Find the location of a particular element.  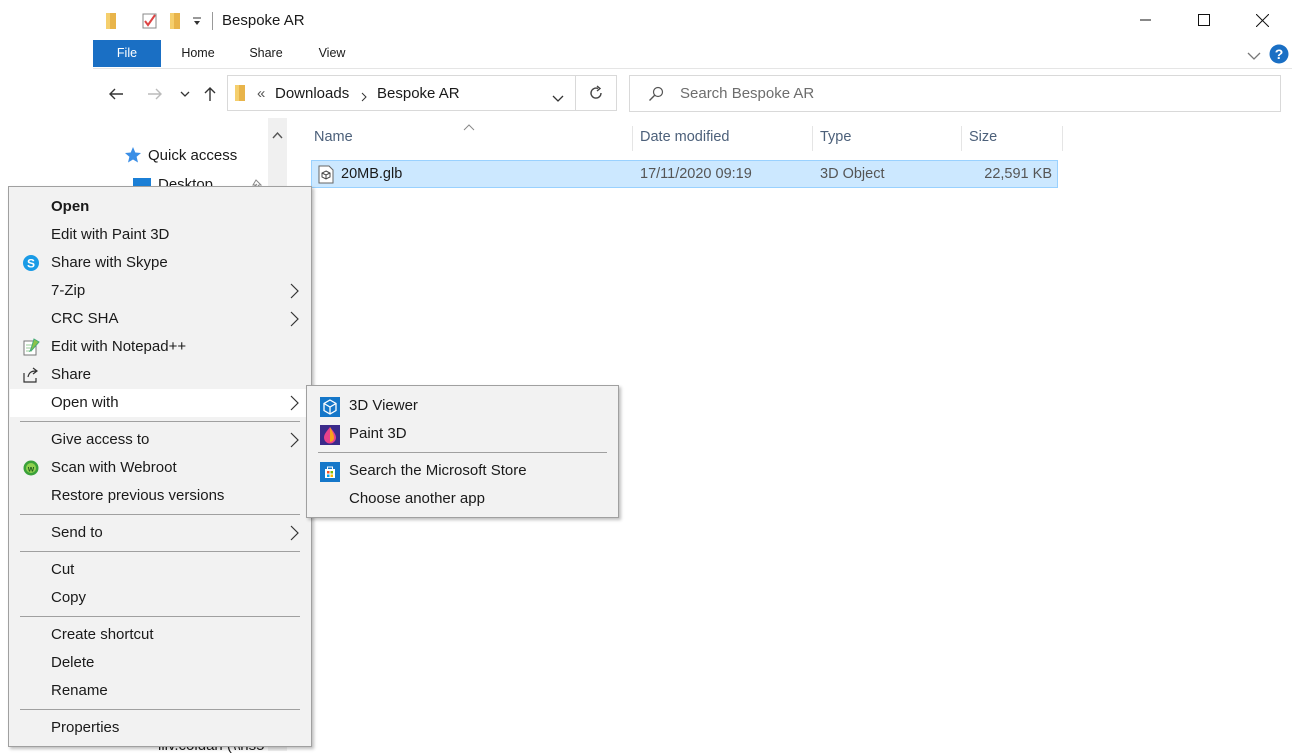

column-header-size: Size is located at coordinates (1013, 138).